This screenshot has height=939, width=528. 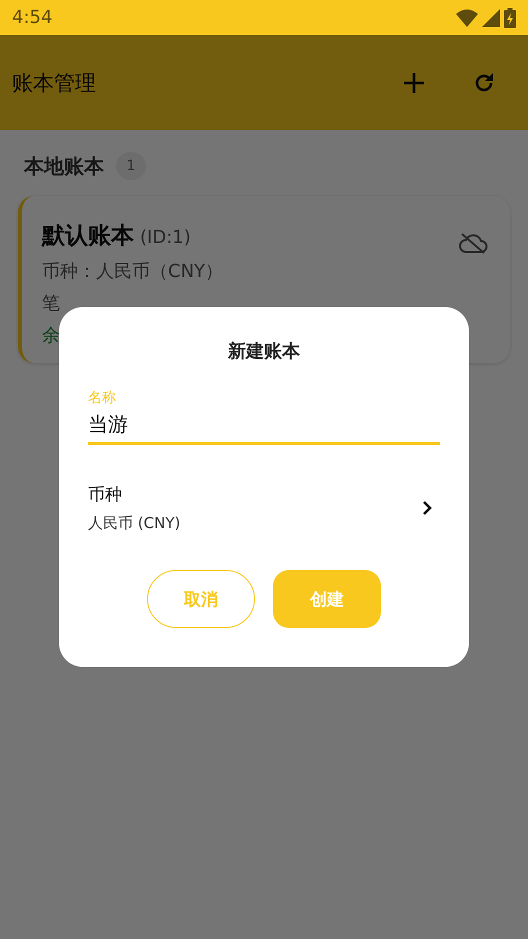 I want to click on balance-text: 余, so click(x=51, y=336).